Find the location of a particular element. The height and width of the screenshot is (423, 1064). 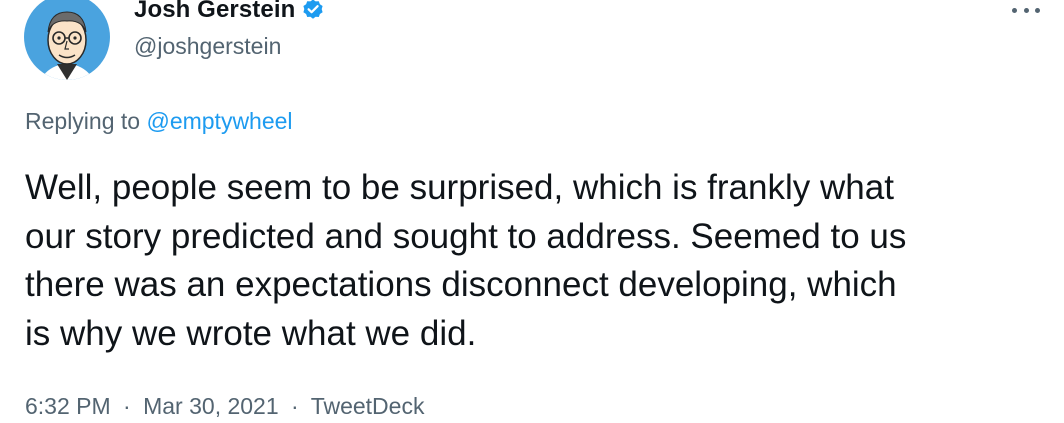

author-name: Josh Gerstein is located at coordinates (214, 12).